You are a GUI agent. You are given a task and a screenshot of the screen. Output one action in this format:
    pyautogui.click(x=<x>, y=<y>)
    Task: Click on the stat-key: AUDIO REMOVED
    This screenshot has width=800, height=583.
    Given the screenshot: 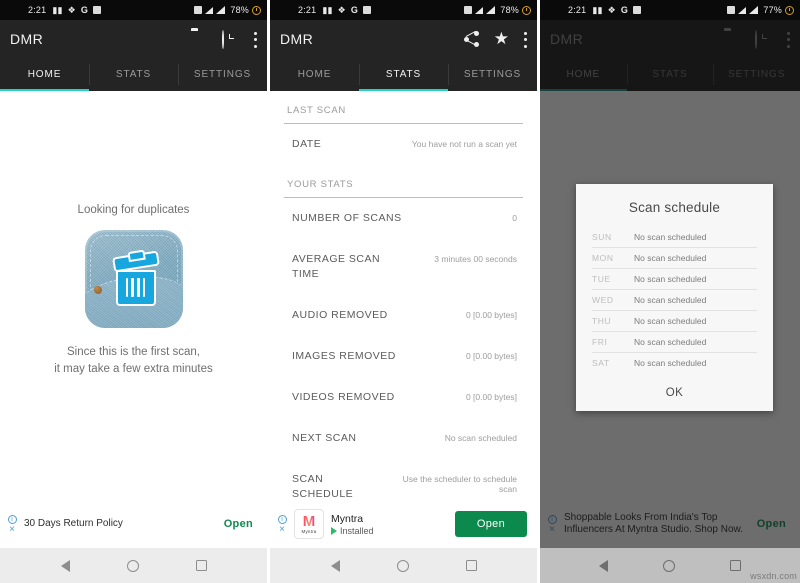 What is the action you would take?
    pyautogui.click(x=340, y=315)
    